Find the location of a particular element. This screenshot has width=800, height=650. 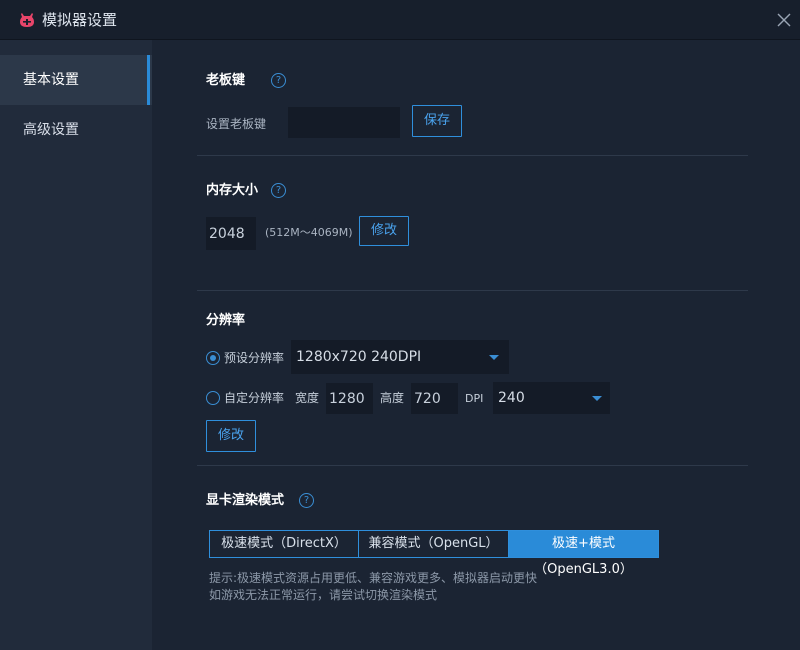

width-input is located at coordinates (349, 398).